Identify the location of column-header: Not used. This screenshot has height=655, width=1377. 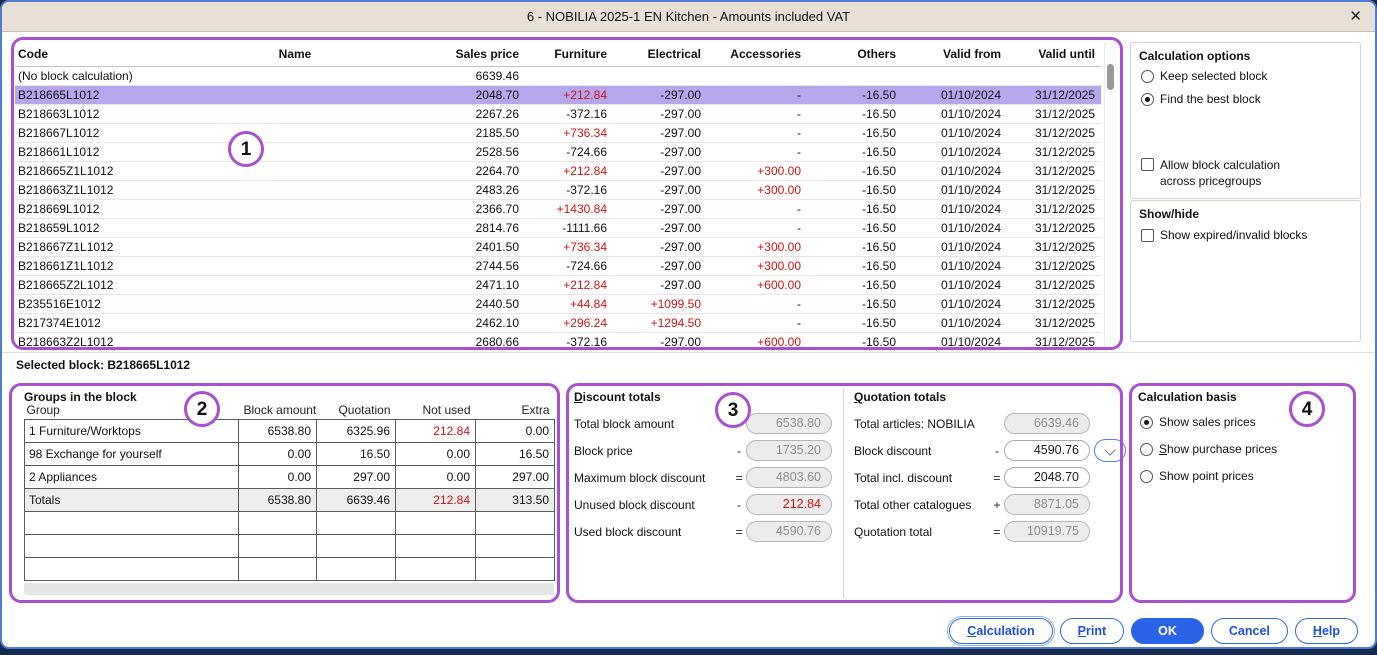
(446, 409).